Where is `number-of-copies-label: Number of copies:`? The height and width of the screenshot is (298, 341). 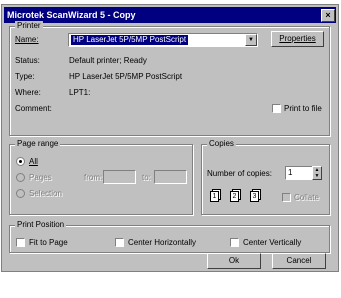
number-of-copies-label: Number of copies: is located at coordinates (239, 173).